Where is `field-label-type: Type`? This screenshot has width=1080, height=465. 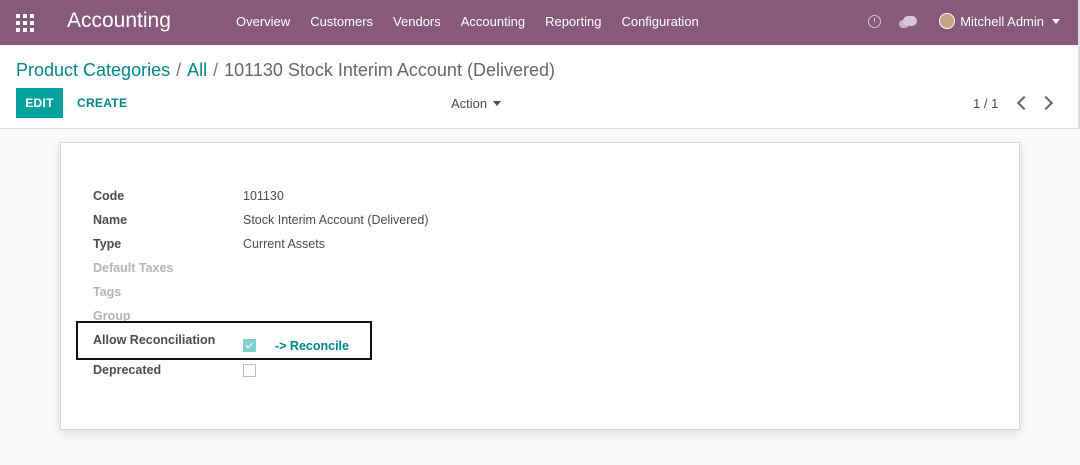 field-label-type: Type is located at coordinates (107, 244).